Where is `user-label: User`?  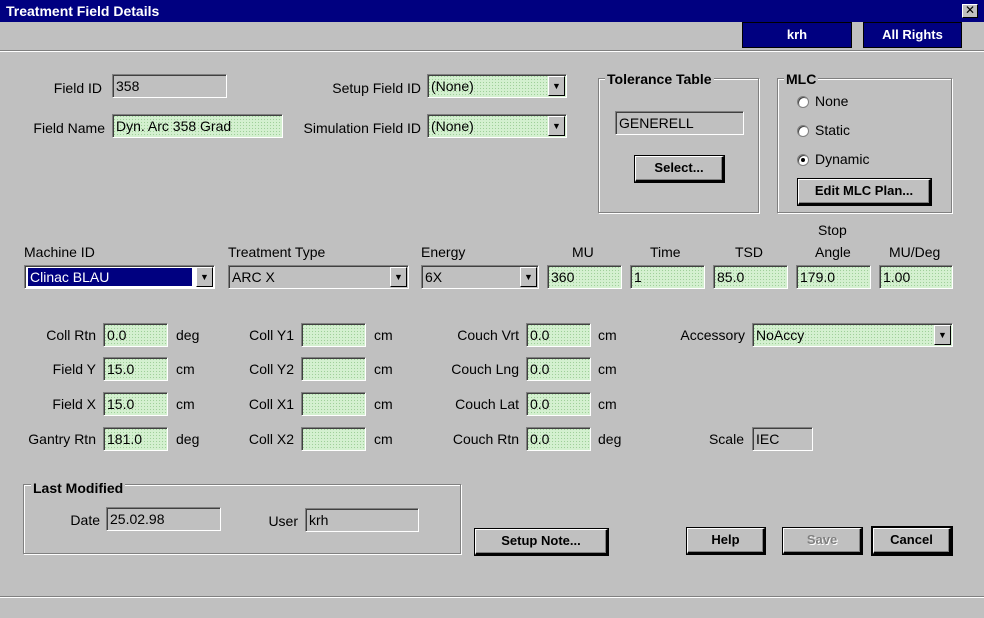
user-label: User is located at coordinates (283, 521).